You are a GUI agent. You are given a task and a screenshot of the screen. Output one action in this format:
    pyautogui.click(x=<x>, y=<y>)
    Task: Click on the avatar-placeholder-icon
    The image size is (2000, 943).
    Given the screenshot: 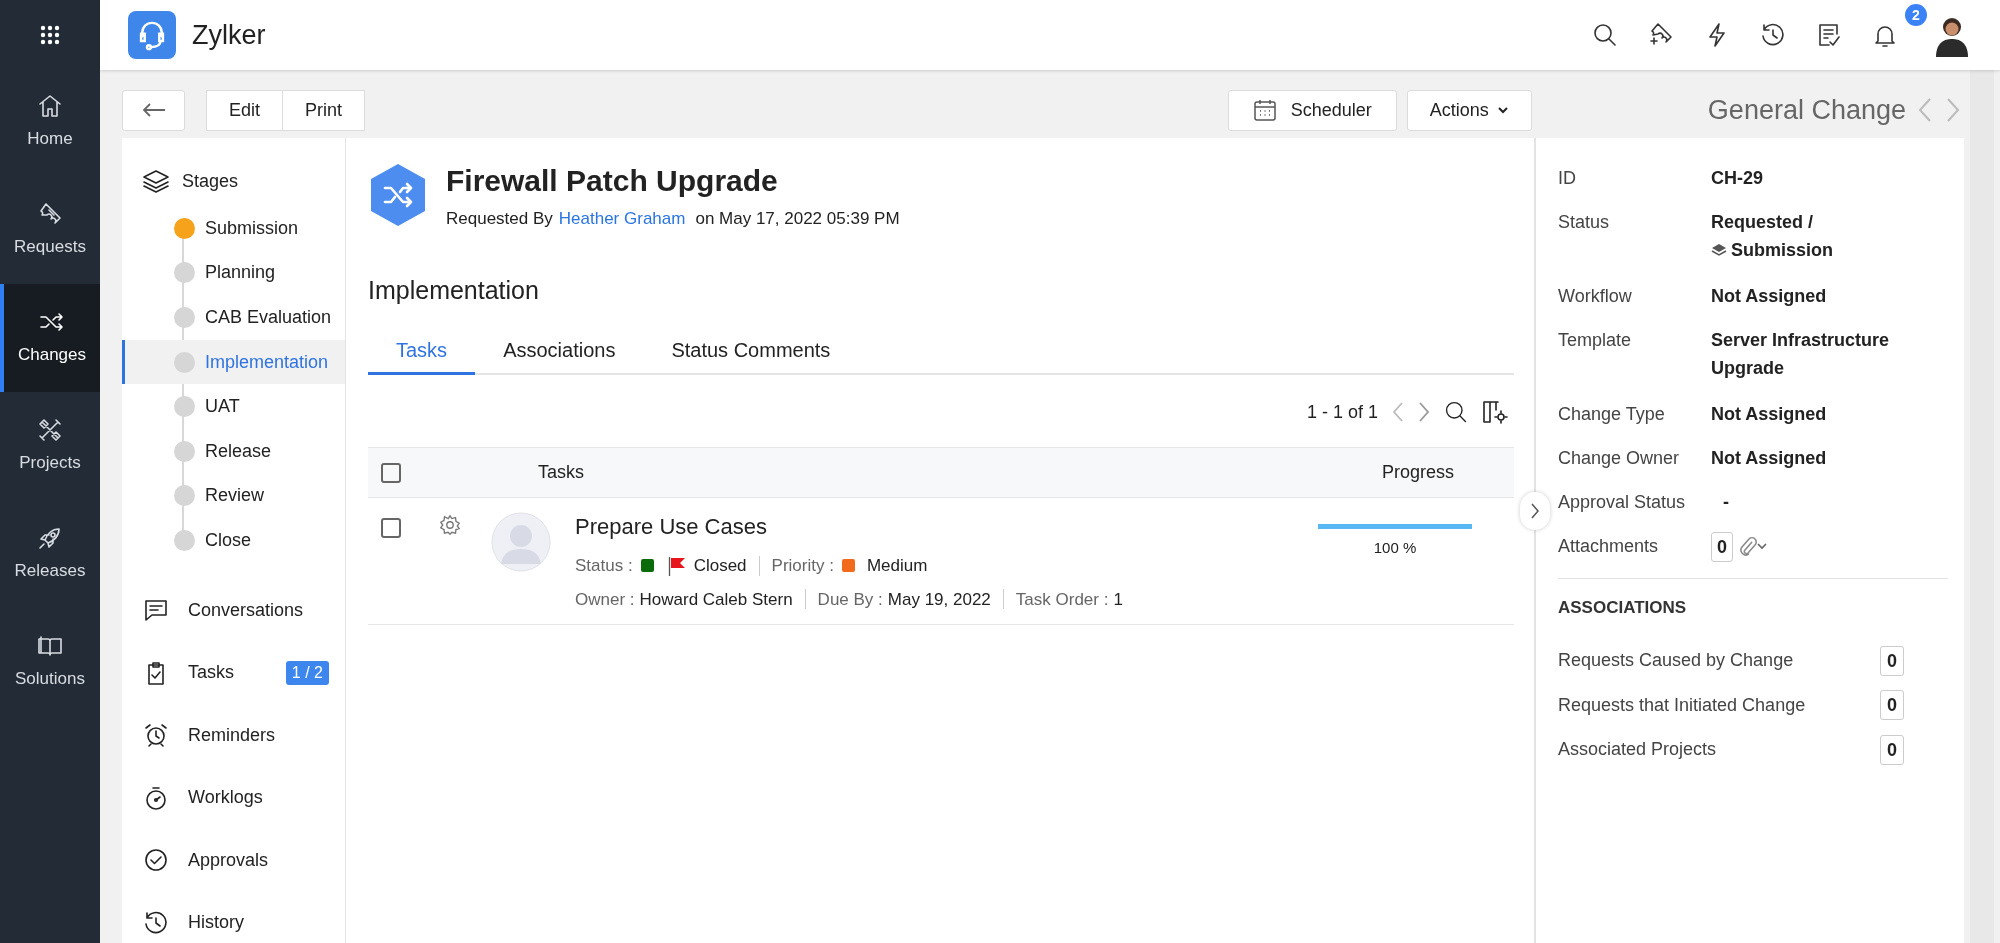 What is the action you would take?
    pyautogui.click(x=521, y=542)
    